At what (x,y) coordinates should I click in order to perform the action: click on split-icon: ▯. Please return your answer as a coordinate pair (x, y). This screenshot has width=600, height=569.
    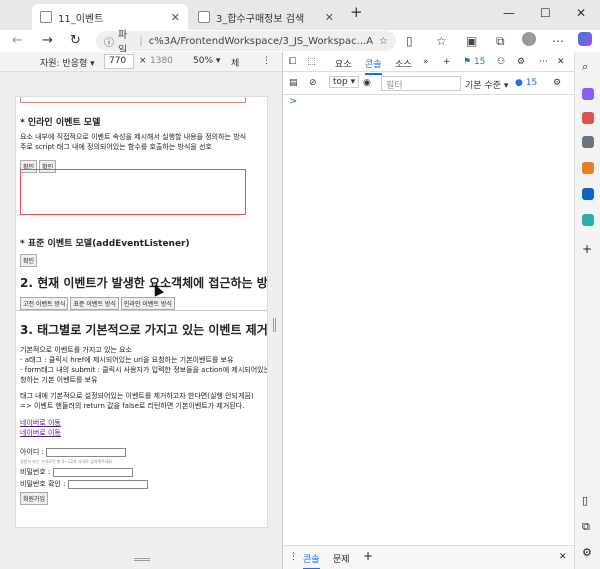
    Looking at the image, I should click on (588, 500).